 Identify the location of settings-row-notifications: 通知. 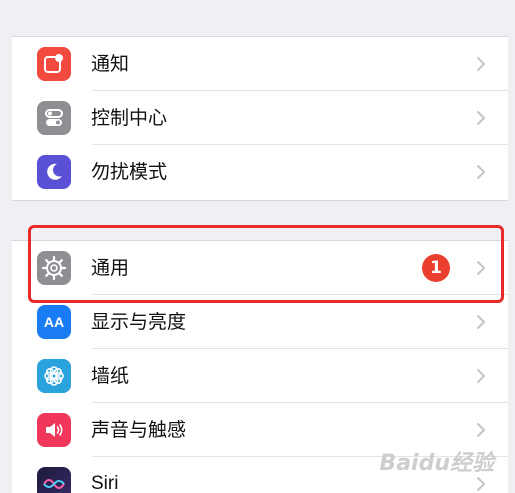
(260, 64).